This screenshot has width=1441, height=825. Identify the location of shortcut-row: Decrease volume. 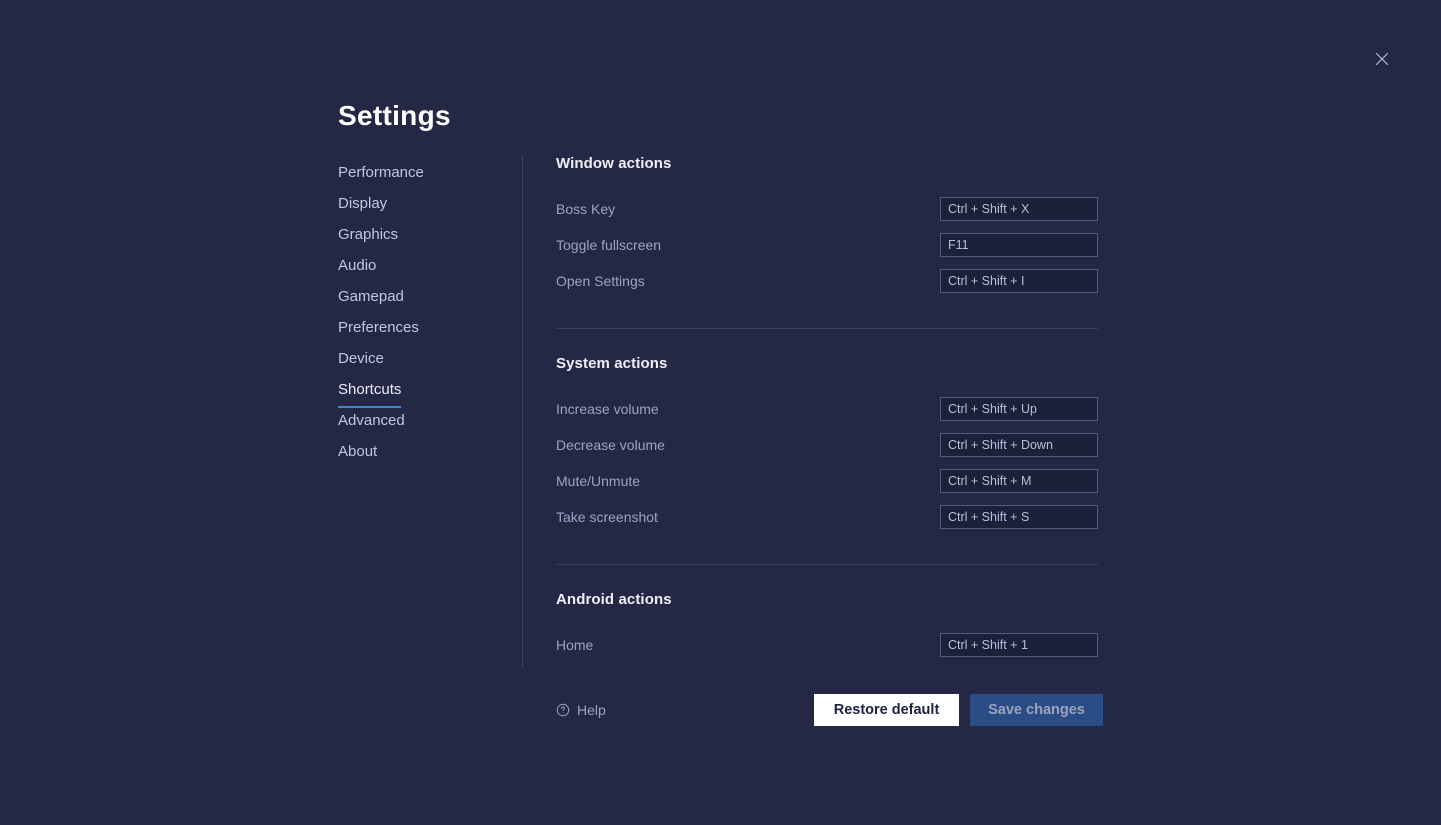
(827, 445).